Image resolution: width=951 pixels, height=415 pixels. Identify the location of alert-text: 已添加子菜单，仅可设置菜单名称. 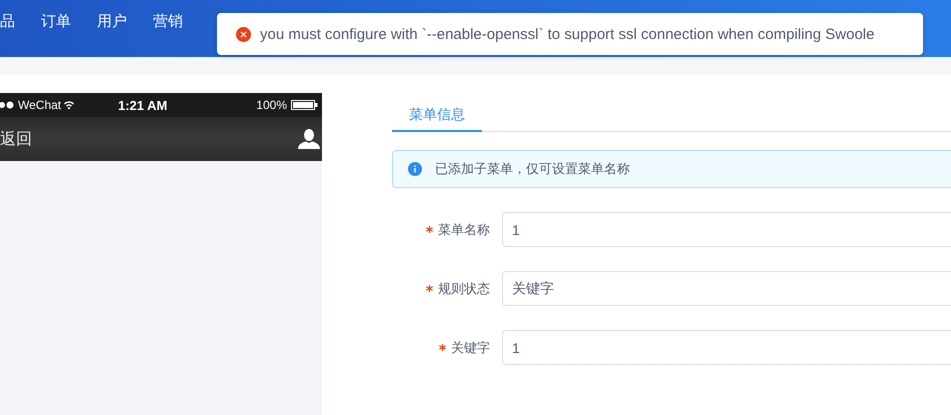
(532, 169).